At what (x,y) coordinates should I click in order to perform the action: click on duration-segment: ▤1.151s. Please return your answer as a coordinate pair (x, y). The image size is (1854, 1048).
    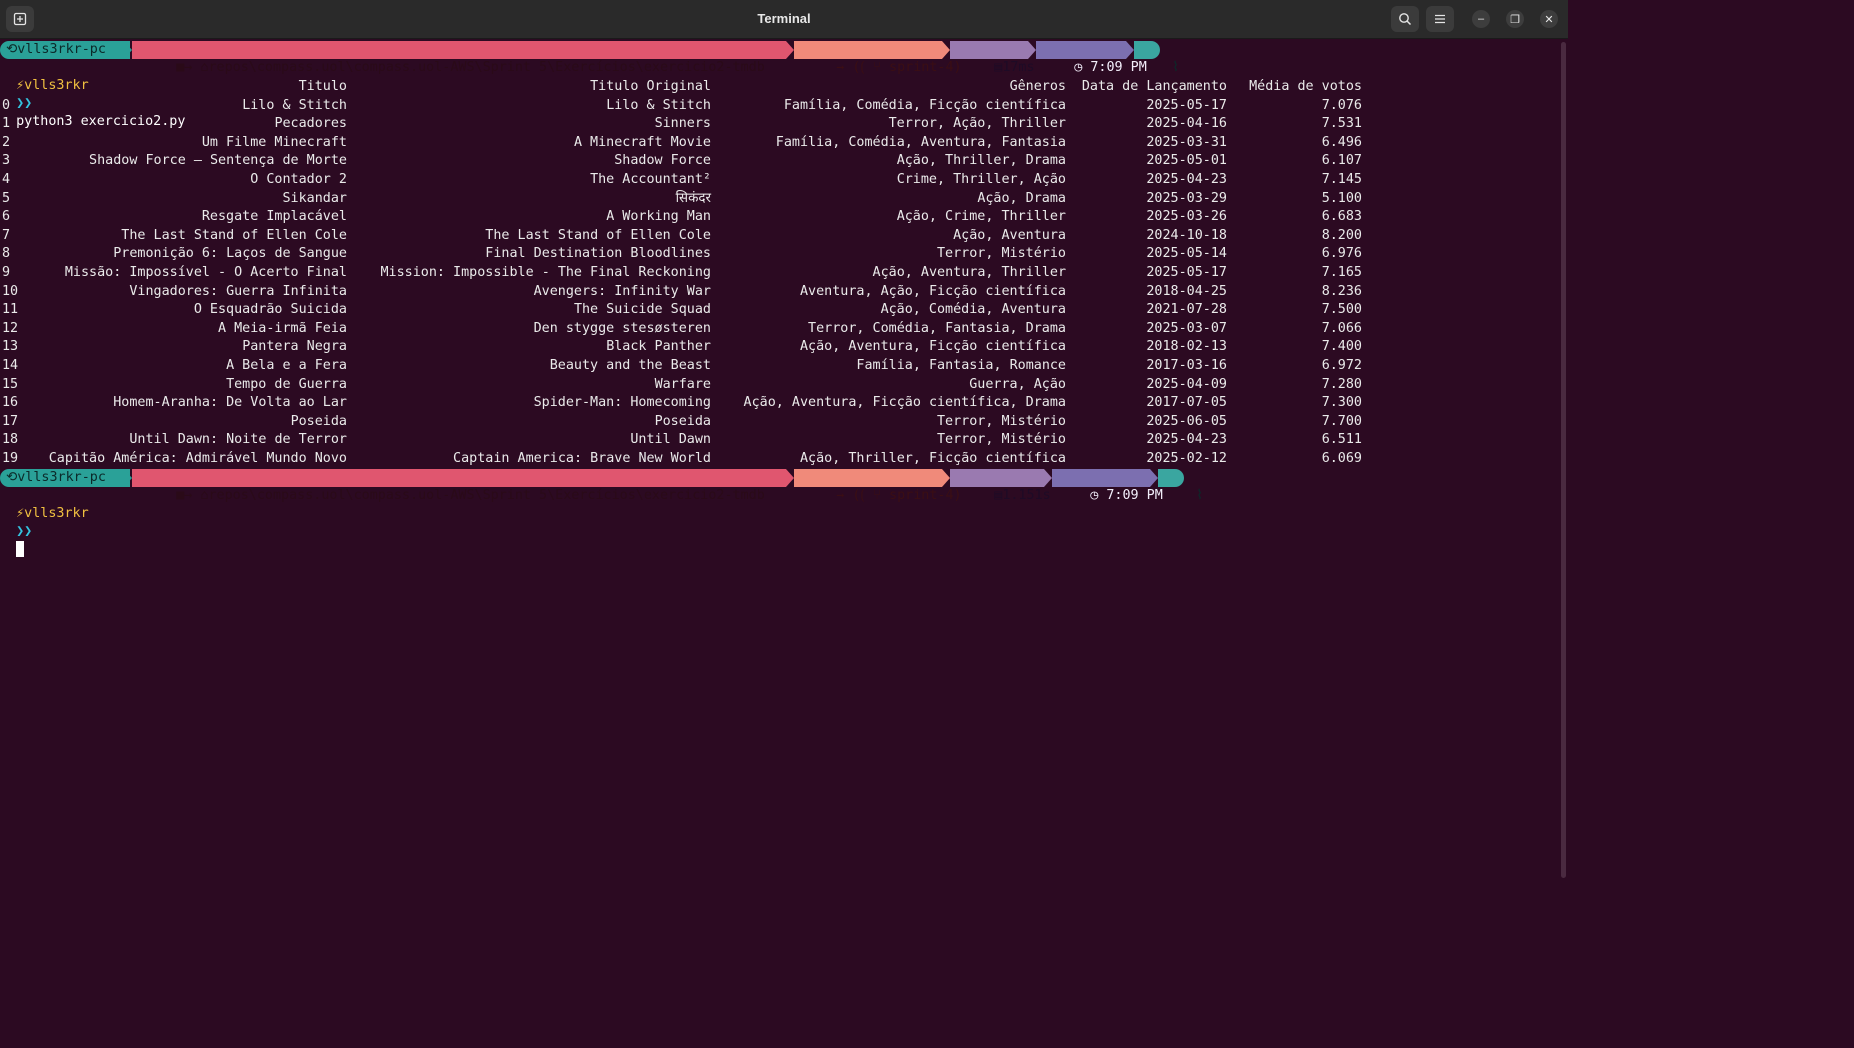
    Looking at the image, I should click on (1000, 486).